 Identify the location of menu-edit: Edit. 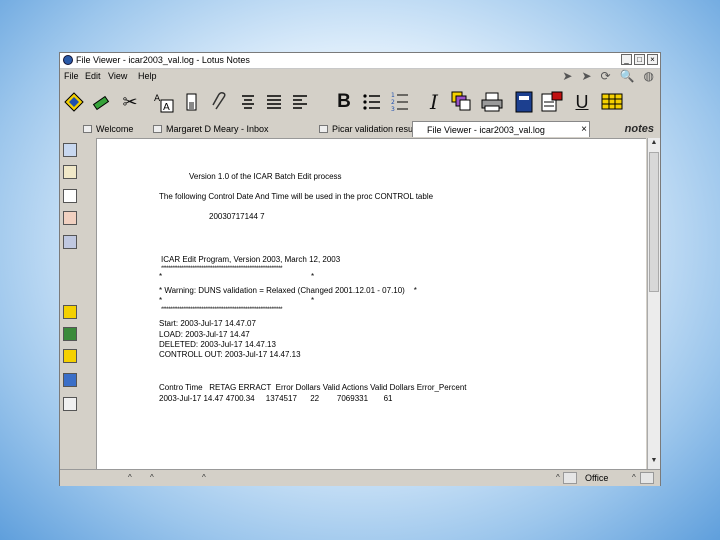
(93, 76).